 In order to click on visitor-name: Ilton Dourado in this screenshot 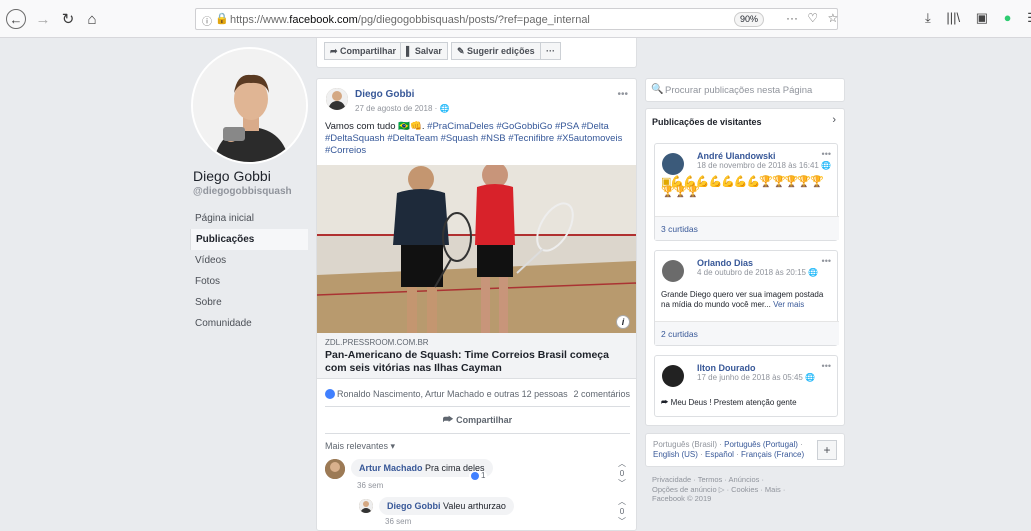, I will do `click(726, 368)`.